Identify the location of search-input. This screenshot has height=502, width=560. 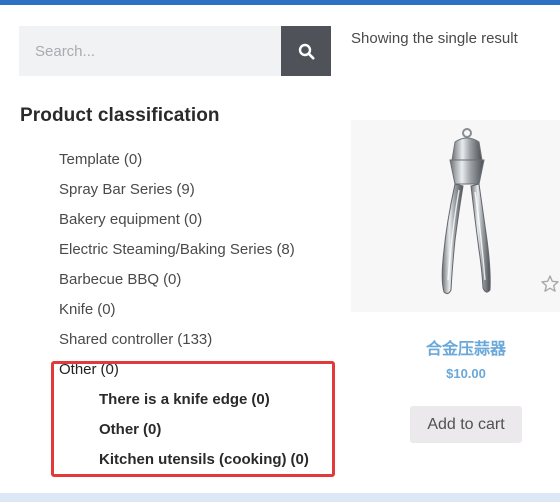
(150, 51).